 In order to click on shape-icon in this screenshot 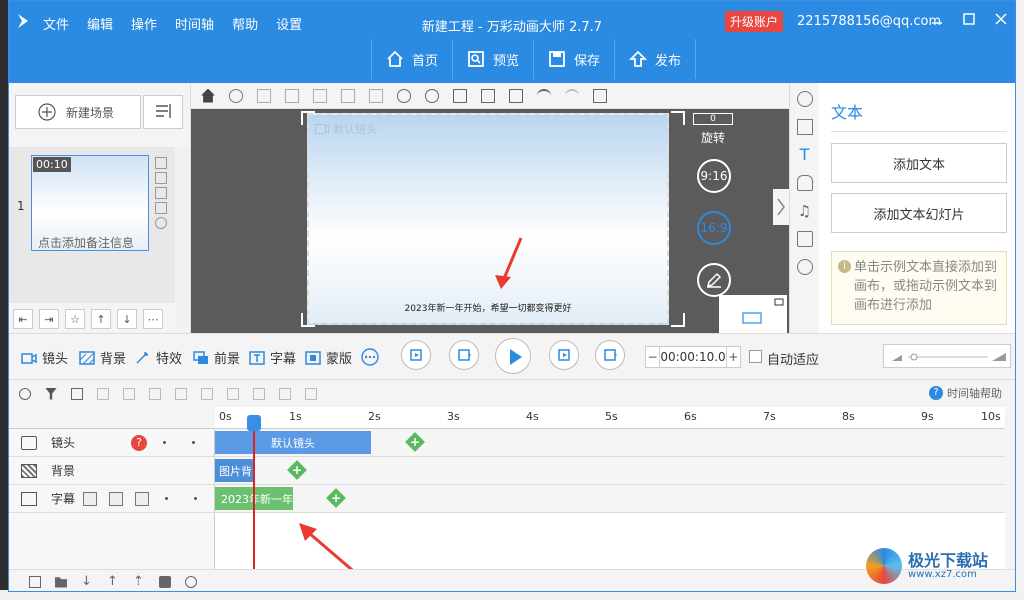, I will do `click(804, 99)`.